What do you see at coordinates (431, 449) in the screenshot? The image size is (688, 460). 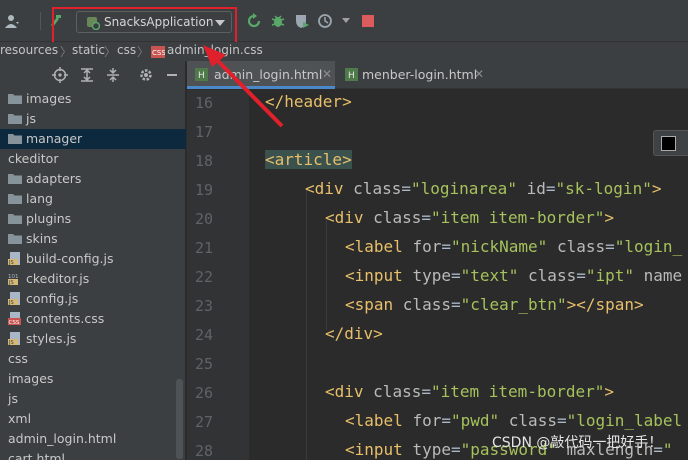 I see `code-token: type` at bounding box center [431, 449].